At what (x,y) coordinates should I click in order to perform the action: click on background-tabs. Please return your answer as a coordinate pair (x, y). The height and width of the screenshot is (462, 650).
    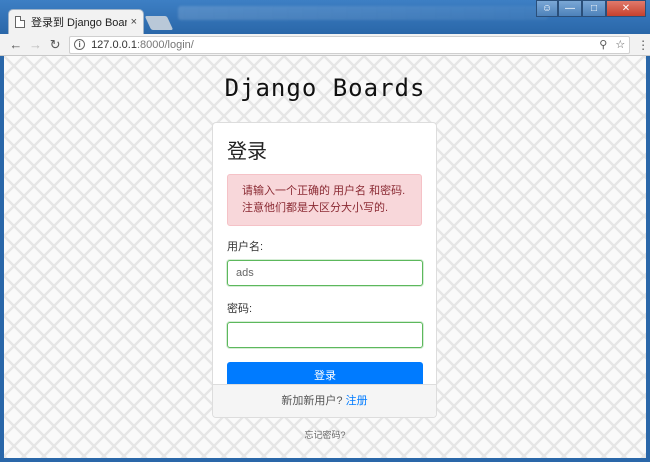
    Looking at the image, I should click on (363, 13).